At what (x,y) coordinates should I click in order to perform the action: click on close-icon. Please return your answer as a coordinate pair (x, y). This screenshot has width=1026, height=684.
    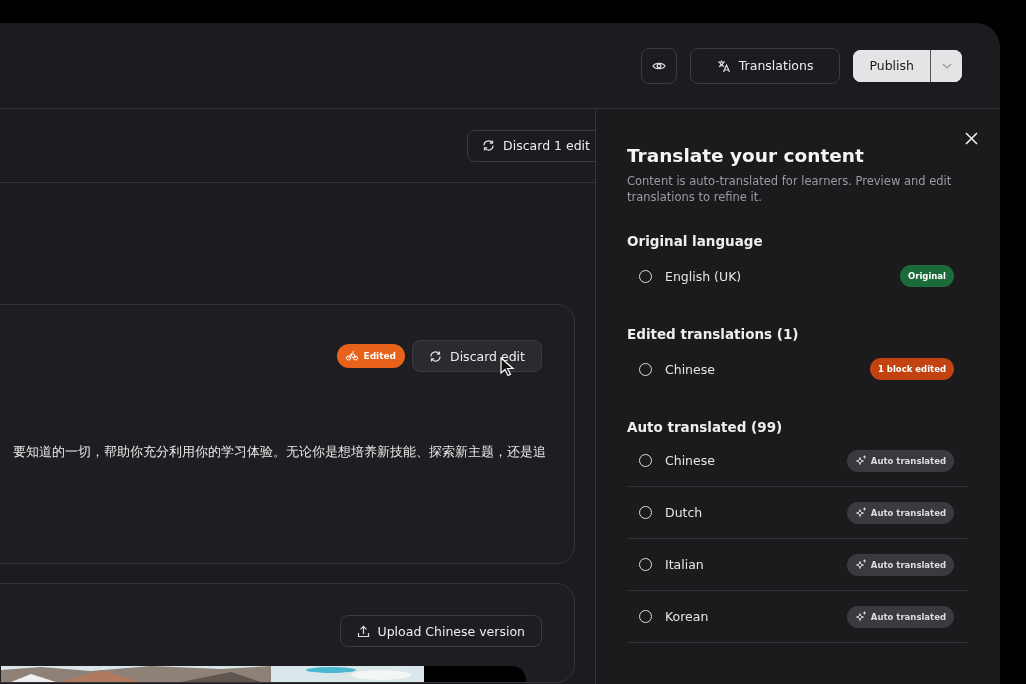
    Looking at the image, I should click on (971, 138).